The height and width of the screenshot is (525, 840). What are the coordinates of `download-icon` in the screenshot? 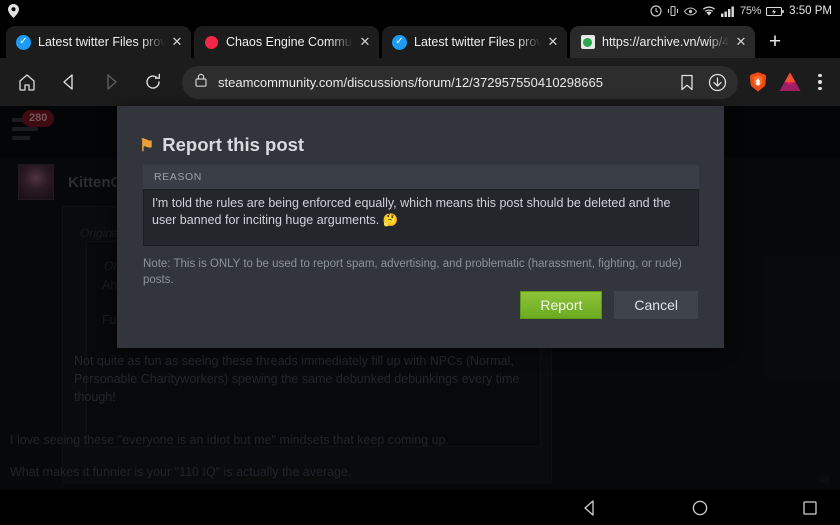 It's located at (717, 82).